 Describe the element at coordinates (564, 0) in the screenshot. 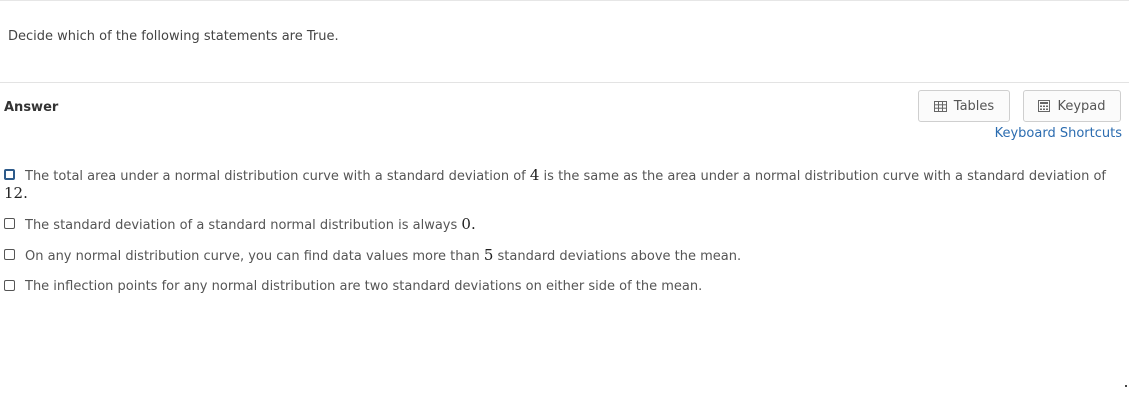

I see `top-divider` at that location.